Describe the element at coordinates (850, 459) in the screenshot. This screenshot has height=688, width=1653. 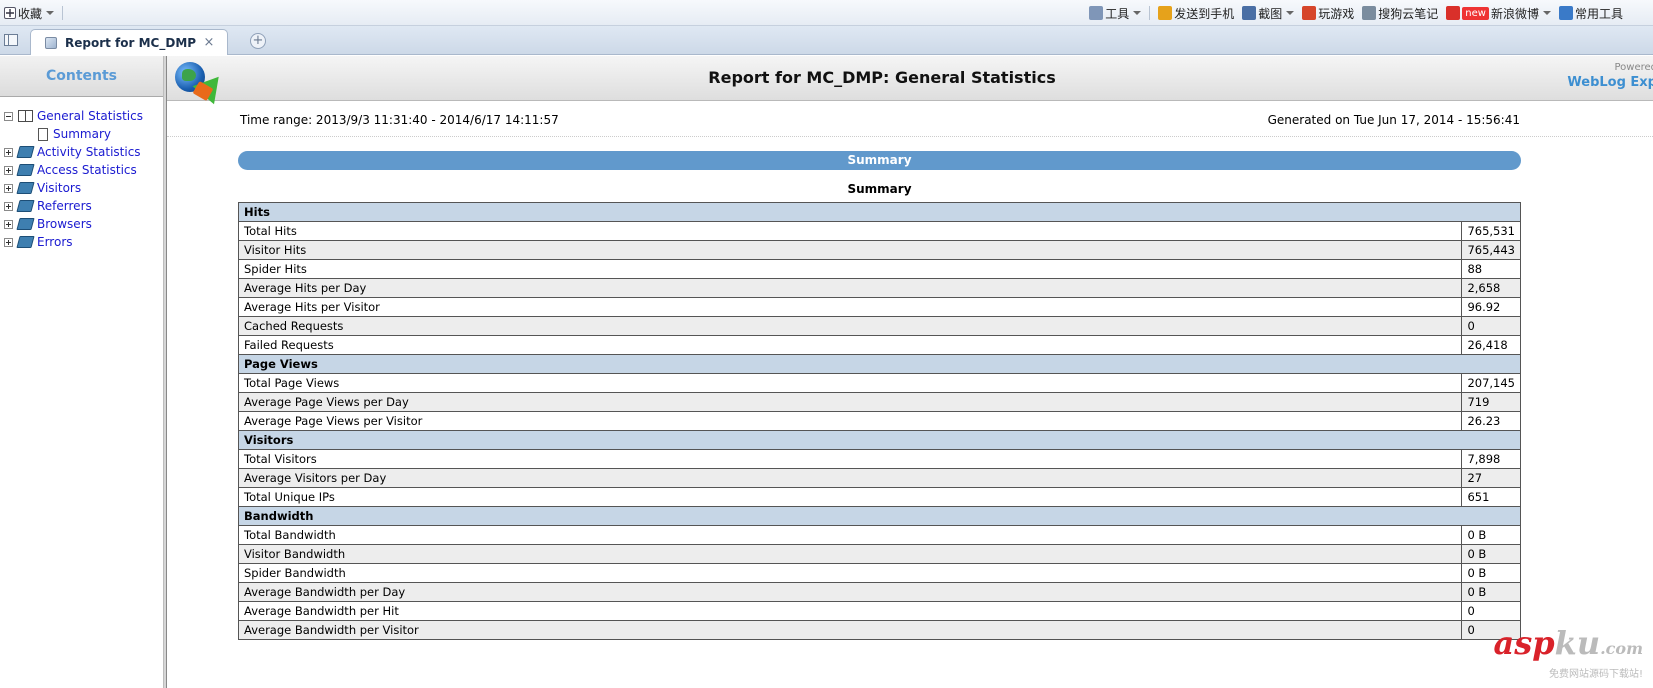
I see `stat-label: Total Visitors` at that location.